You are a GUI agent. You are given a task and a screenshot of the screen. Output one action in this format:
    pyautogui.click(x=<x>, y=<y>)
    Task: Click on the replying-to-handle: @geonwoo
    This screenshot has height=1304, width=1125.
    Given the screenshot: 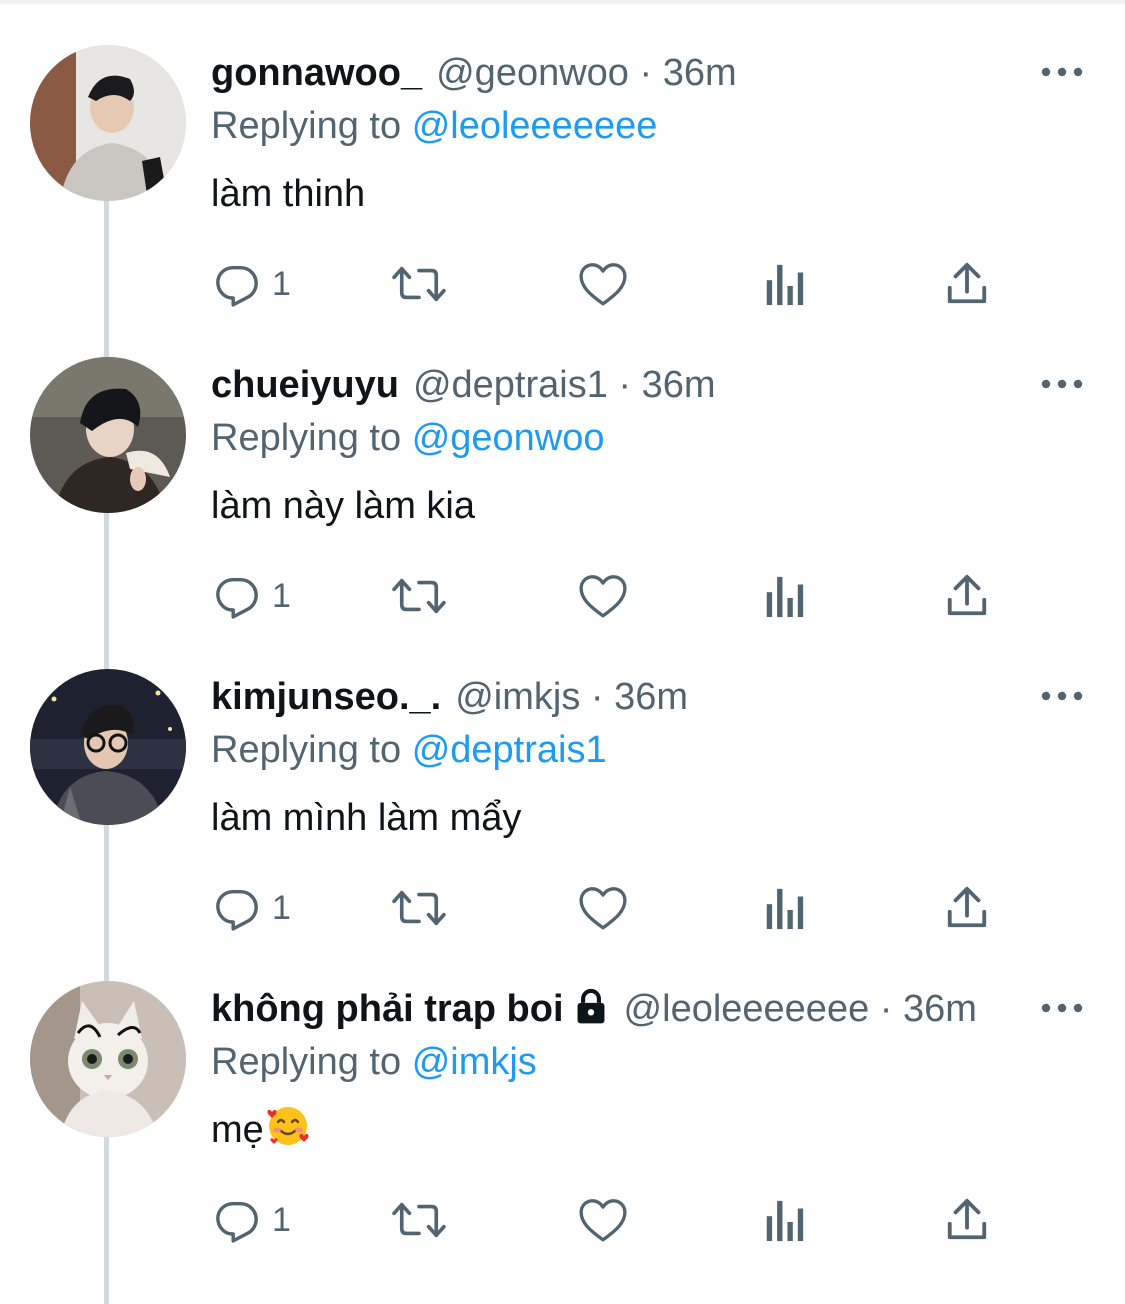 What is the action you would take?
    pyautogui.click(x=508, y=438)
    